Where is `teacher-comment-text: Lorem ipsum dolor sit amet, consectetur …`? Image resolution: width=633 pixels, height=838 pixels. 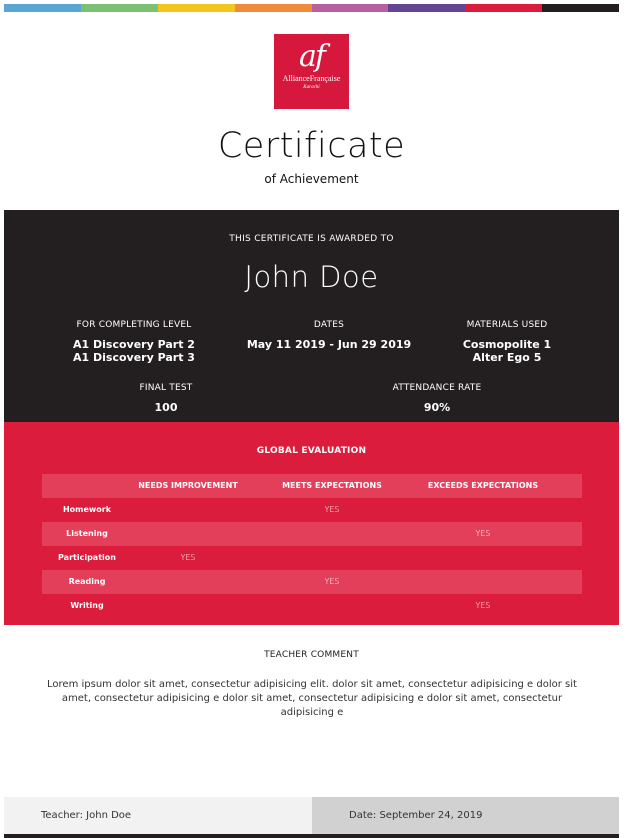 teacher-comment-text: Lorem ipsum dolor sit amet, consectetur … is located at coordinates (312, 698).